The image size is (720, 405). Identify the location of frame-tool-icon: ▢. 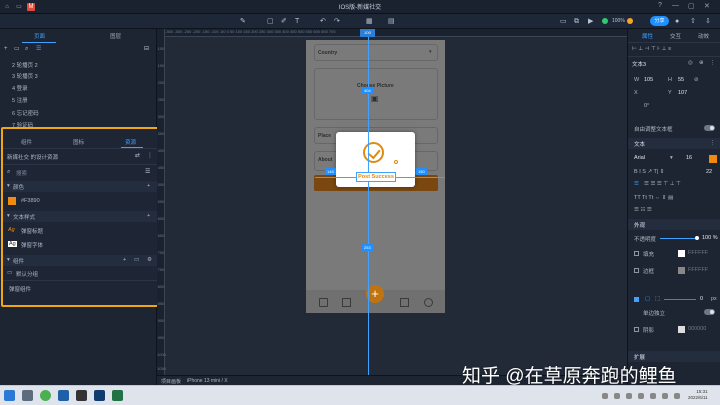
(270, 21).